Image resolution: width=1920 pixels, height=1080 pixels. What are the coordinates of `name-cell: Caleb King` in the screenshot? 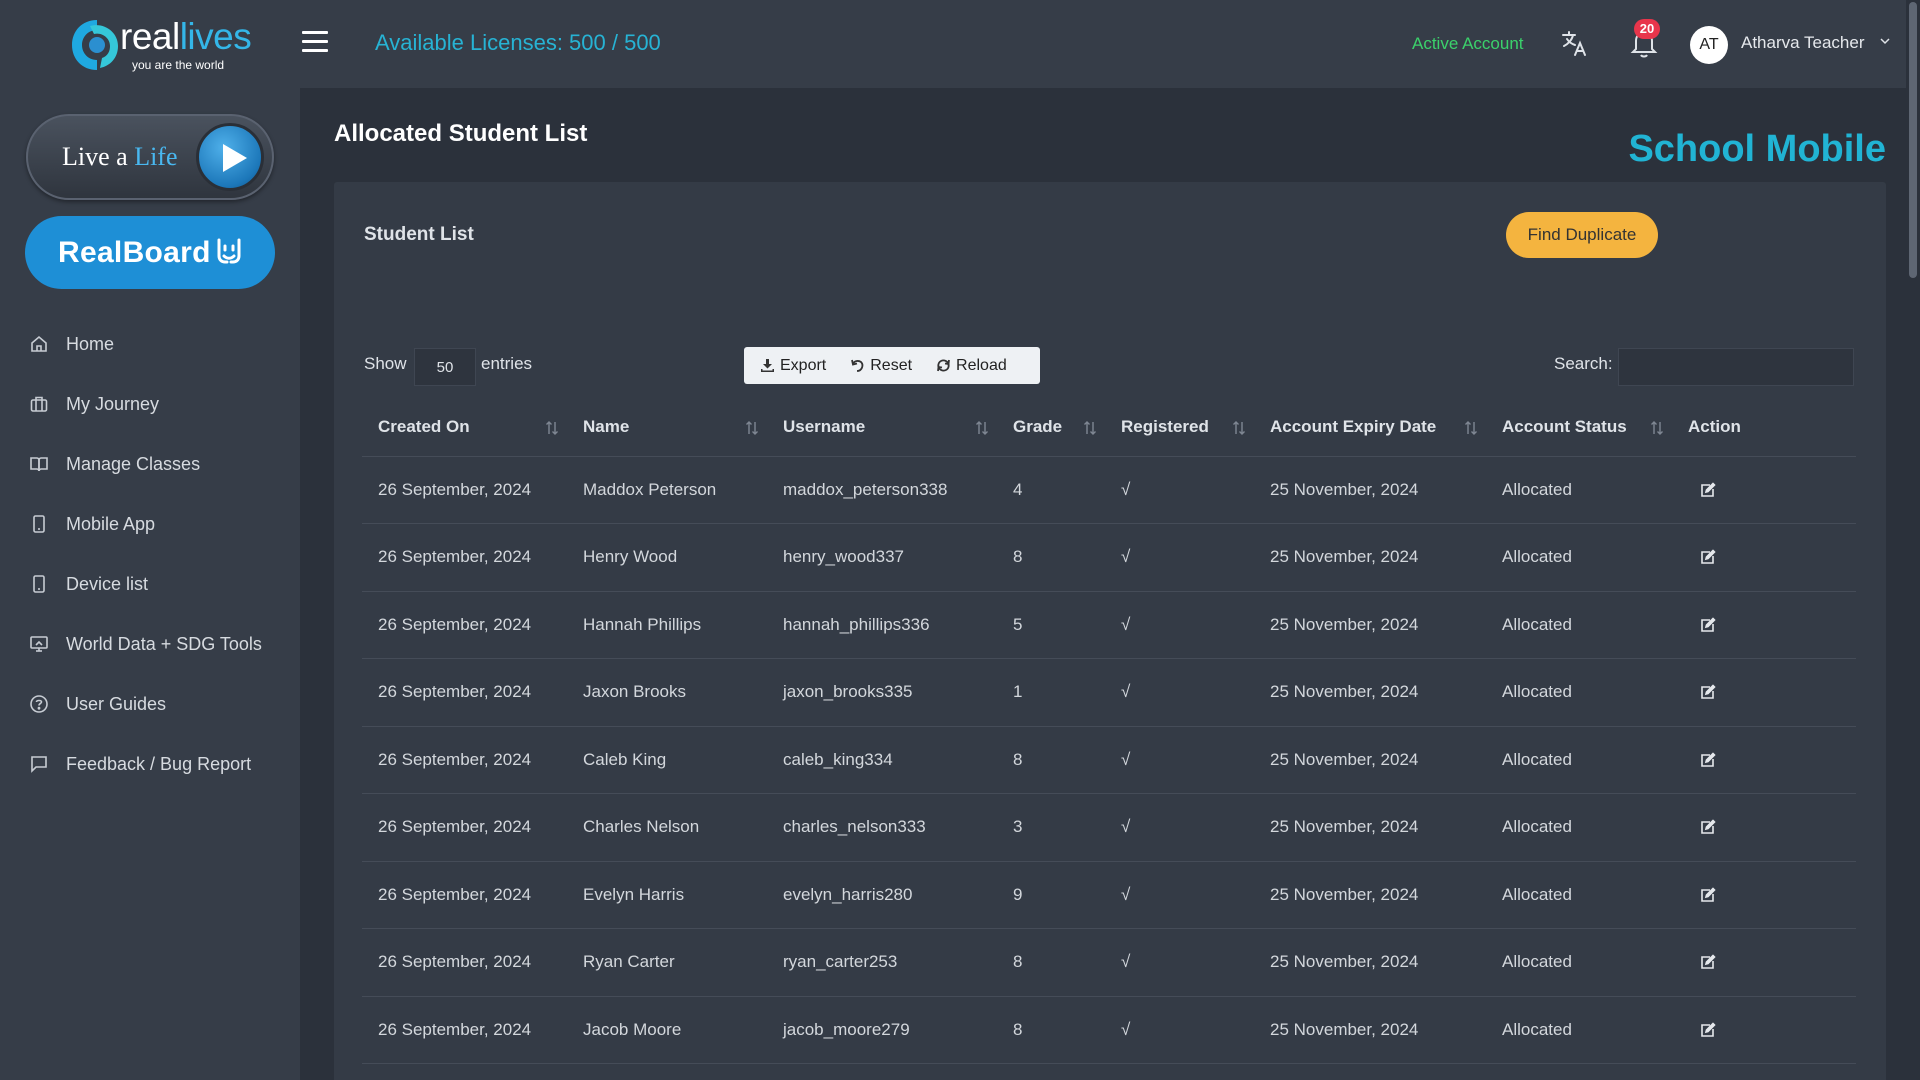 It's located at (667, 760).